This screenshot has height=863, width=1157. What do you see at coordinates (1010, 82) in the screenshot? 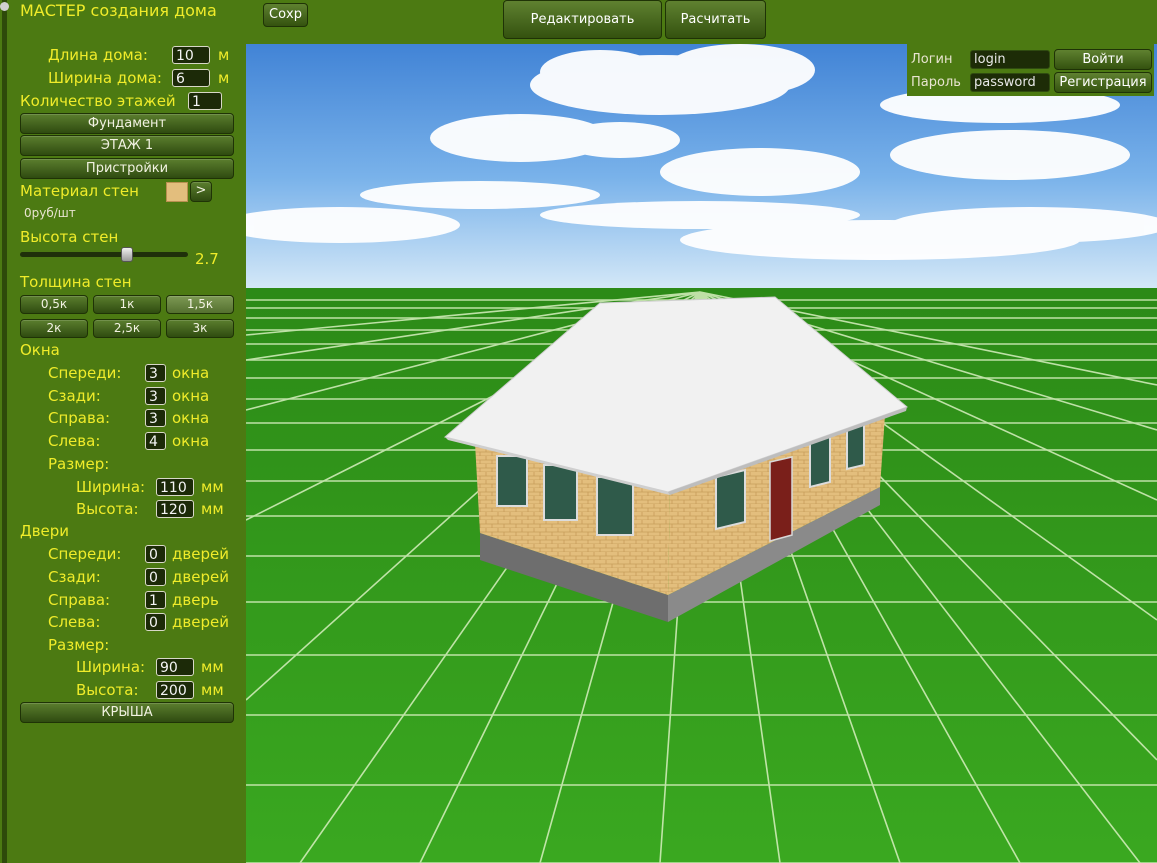
I see `password-input: password` at bounding box center [1010, 82].